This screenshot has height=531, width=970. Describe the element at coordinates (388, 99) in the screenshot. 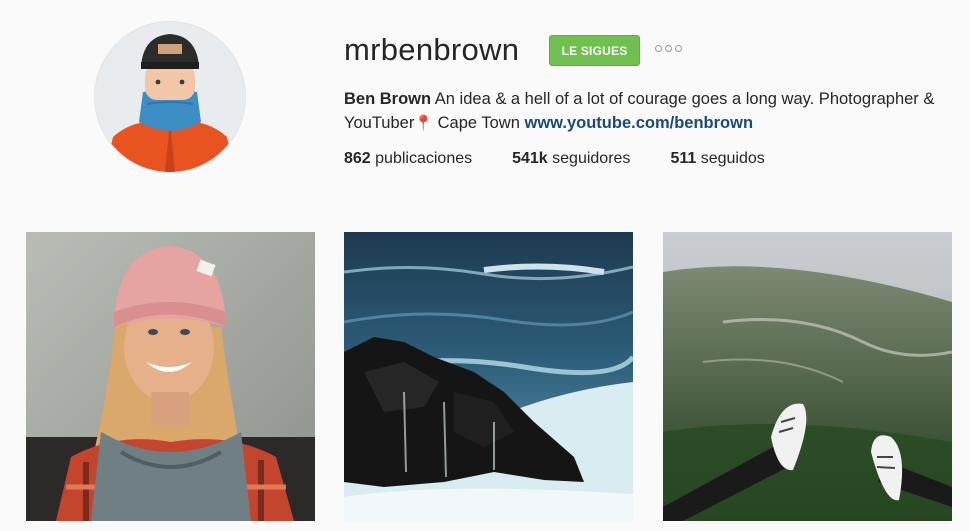

I see `profile-full-name: Ben Brown` at that location.